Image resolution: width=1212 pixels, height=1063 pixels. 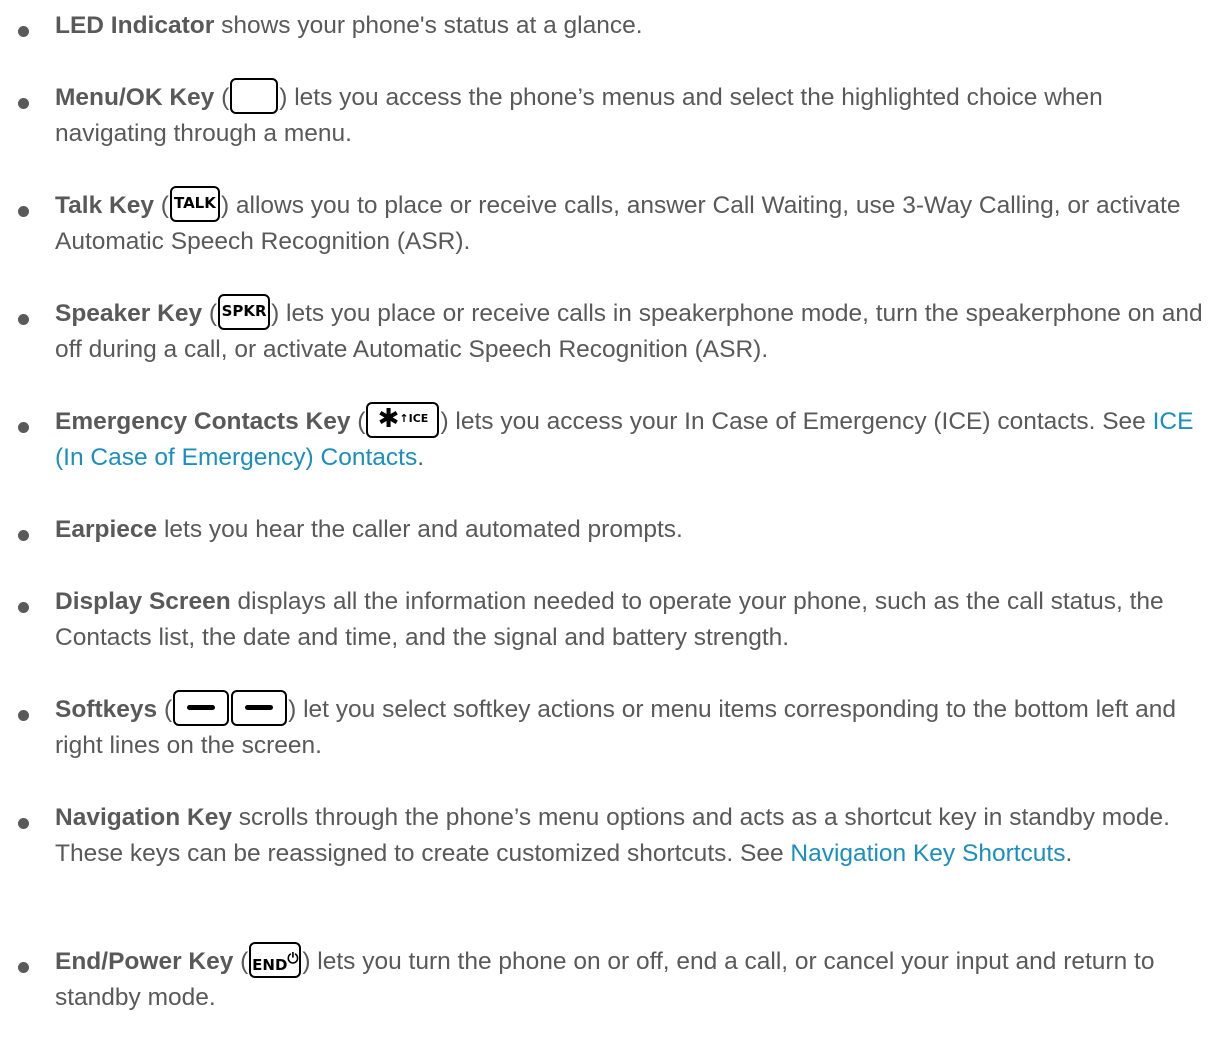 What do you see at coordinates (259, 707) in the screenshot?
I see `right-softkey-icon` at bounding box center [259, 707].